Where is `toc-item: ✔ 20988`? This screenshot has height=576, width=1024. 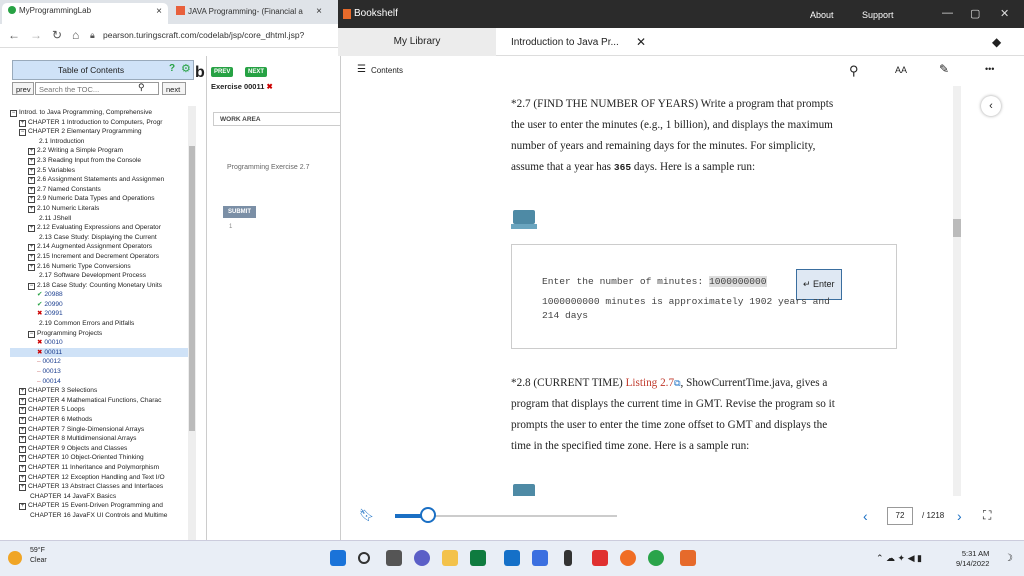
toc-item: ✔ 20988 is located at coordinates (99, 295).